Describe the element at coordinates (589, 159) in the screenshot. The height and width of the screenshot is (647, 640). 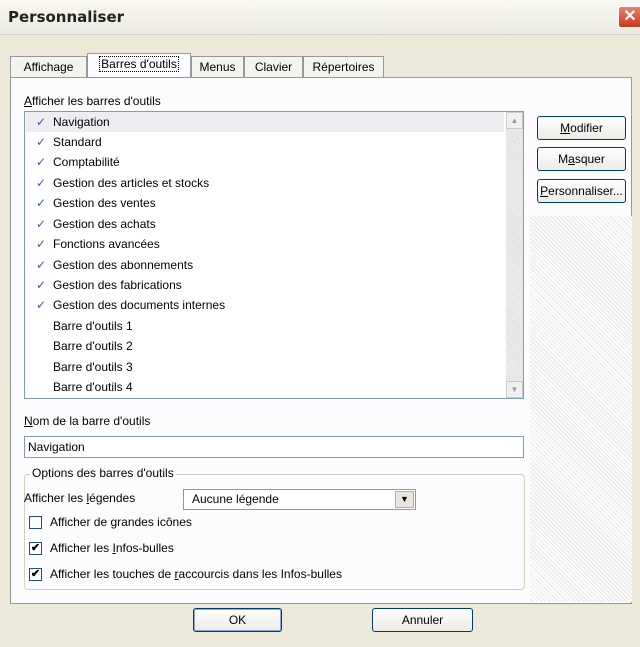
I see `button-label: squer` at that location.